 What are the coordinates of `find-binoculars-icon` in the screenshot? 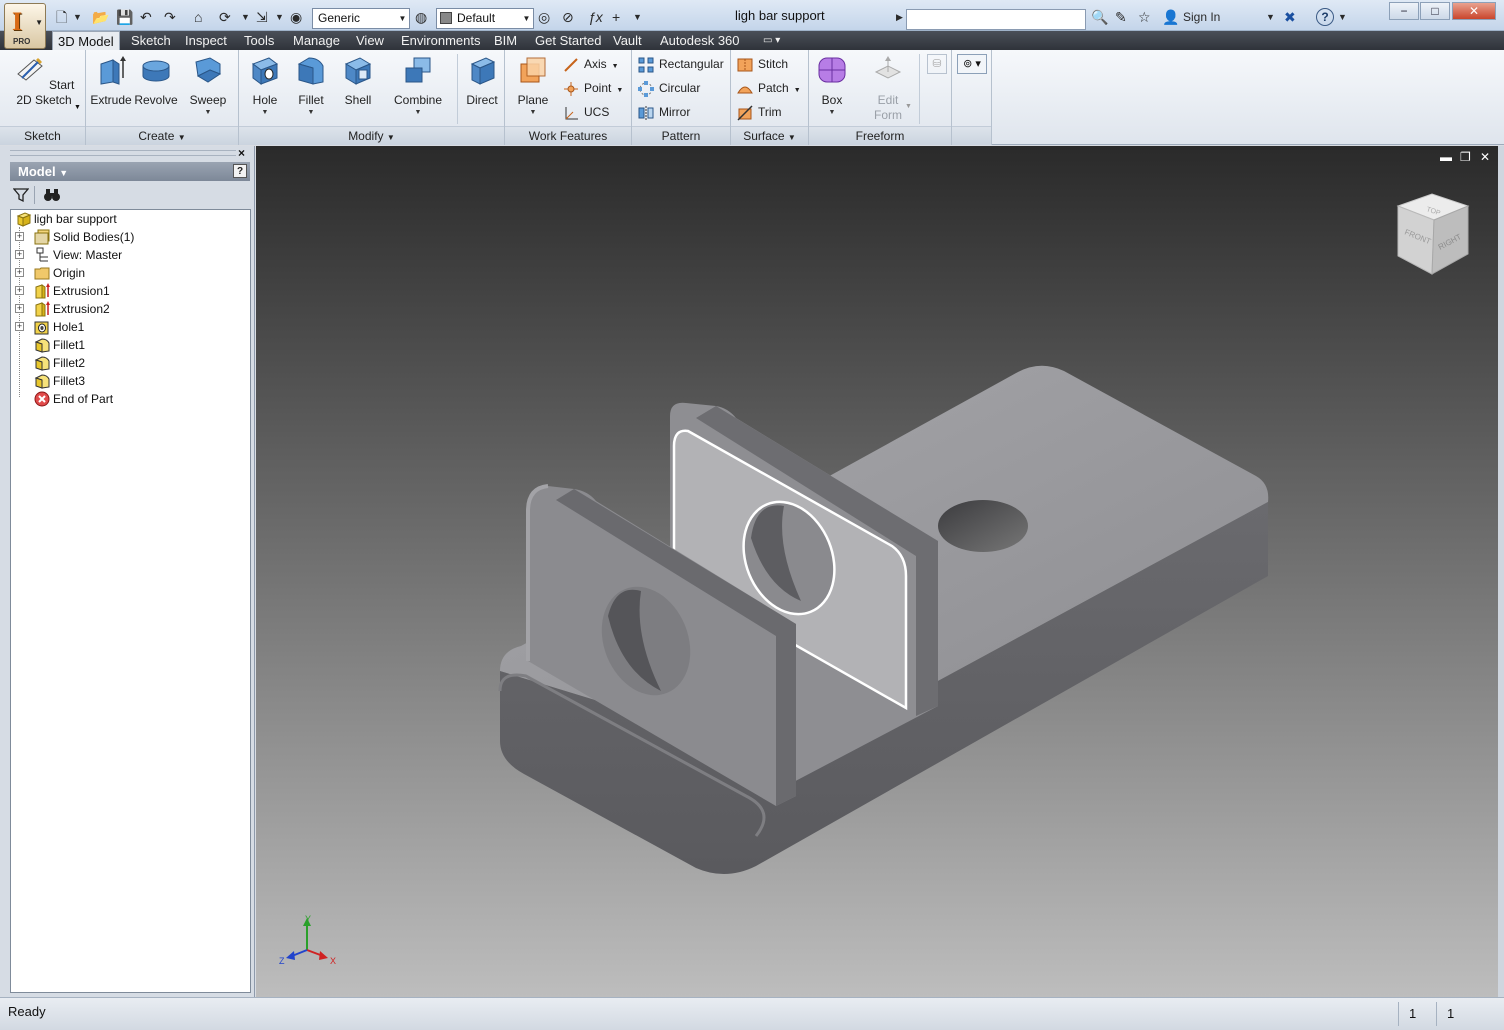 It's located at (52, 195).